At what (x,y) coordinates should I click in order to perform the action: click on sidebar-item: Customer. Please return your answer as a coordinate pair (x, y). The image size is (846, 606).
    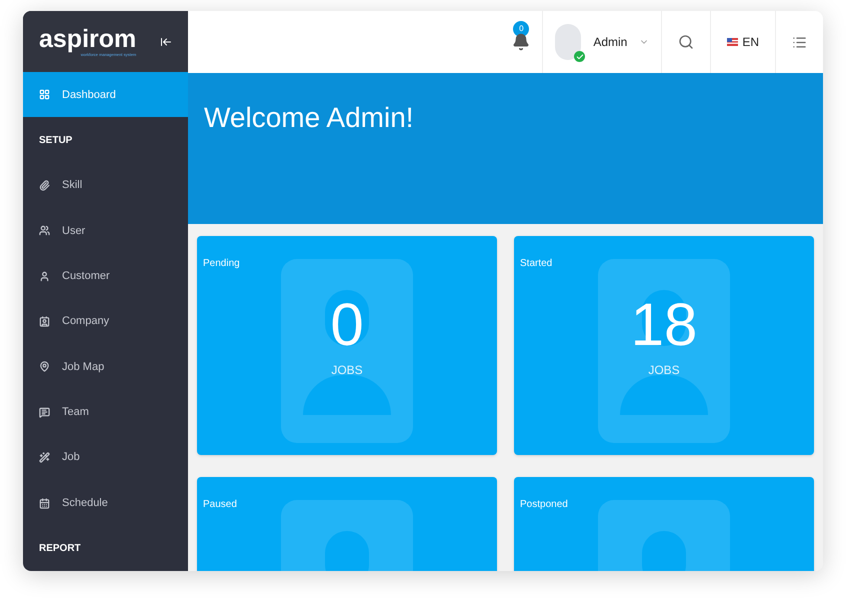
    Looking at the image, I should click on (105, 276).